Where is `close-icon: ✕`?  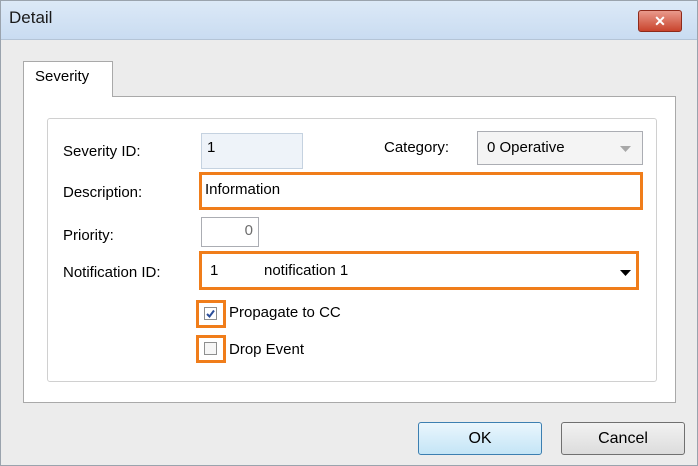
close-icon: ✕ is located at coordinates (660, 21).